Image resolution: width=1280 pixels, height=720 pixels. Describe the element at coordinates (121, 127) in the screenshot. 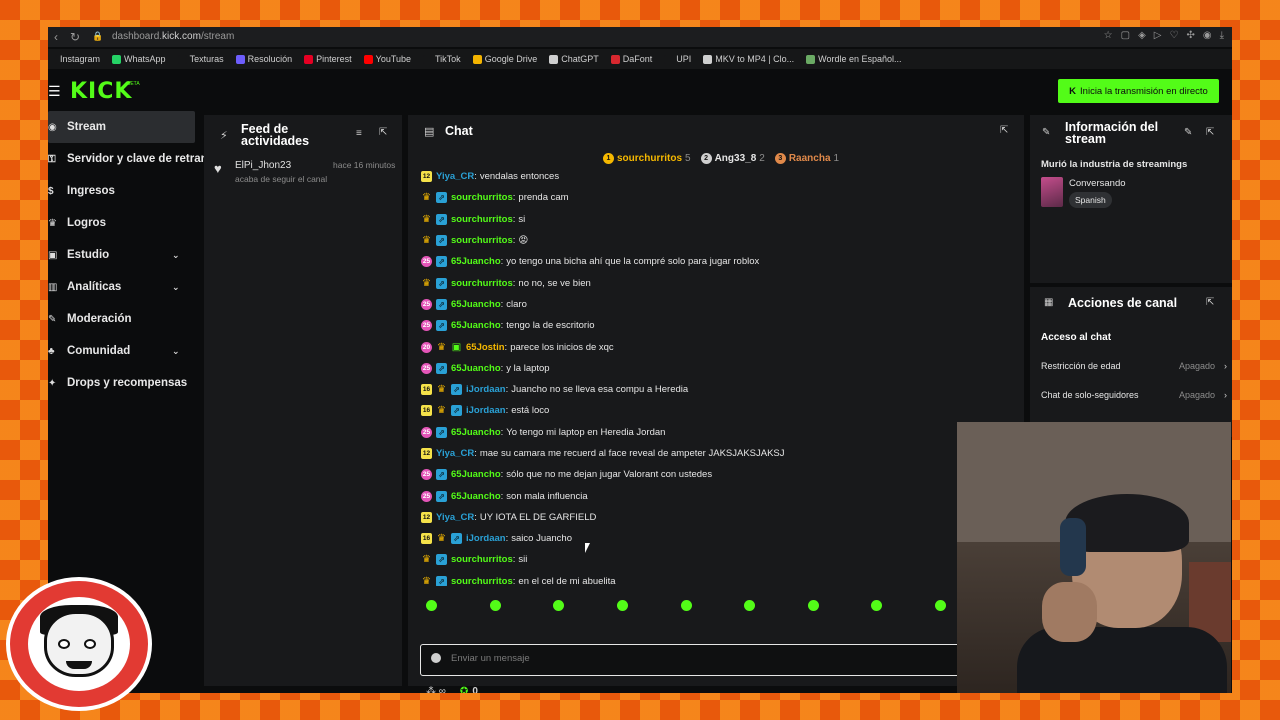

I see `sidebar-item-stream: ◉ Stream` at that location.